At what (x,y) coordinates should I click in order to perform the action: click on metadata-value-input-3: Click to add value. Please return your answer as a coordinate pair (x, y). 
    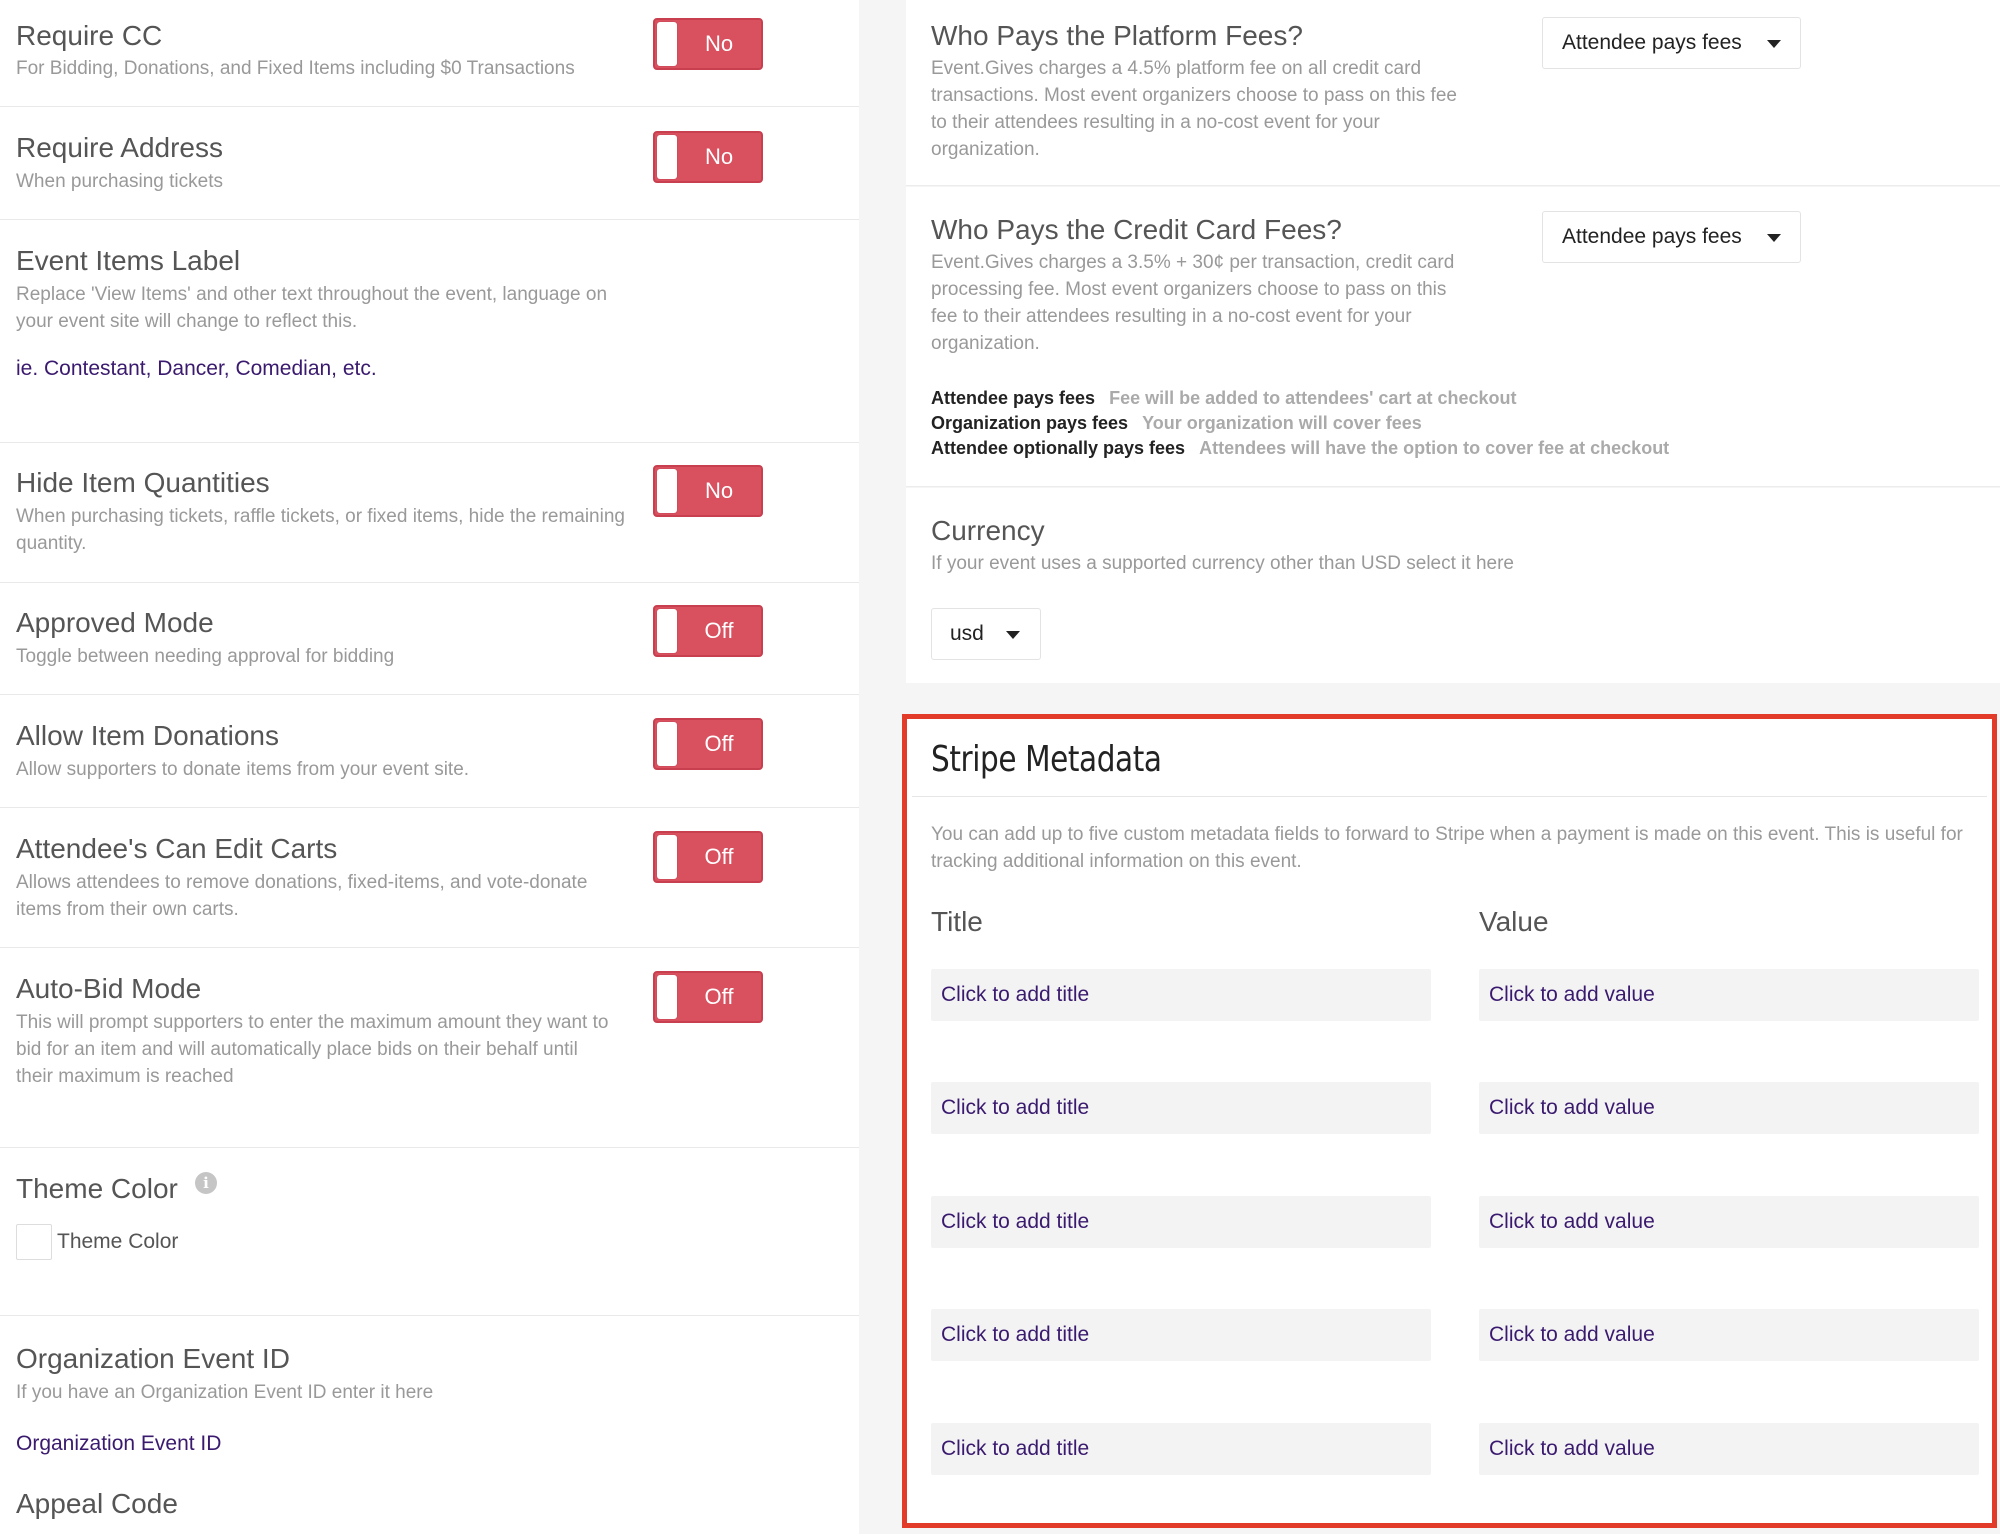
    Looking at the image, I should click on (1729, 1222).